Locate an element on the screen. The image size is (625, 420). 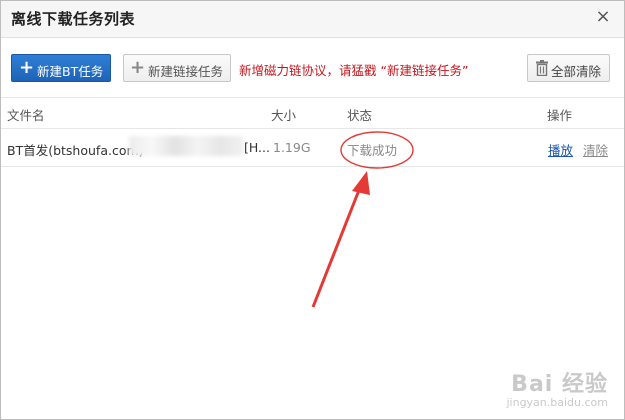
status-cell: 下载成功 is located at coordinates (372, 150).